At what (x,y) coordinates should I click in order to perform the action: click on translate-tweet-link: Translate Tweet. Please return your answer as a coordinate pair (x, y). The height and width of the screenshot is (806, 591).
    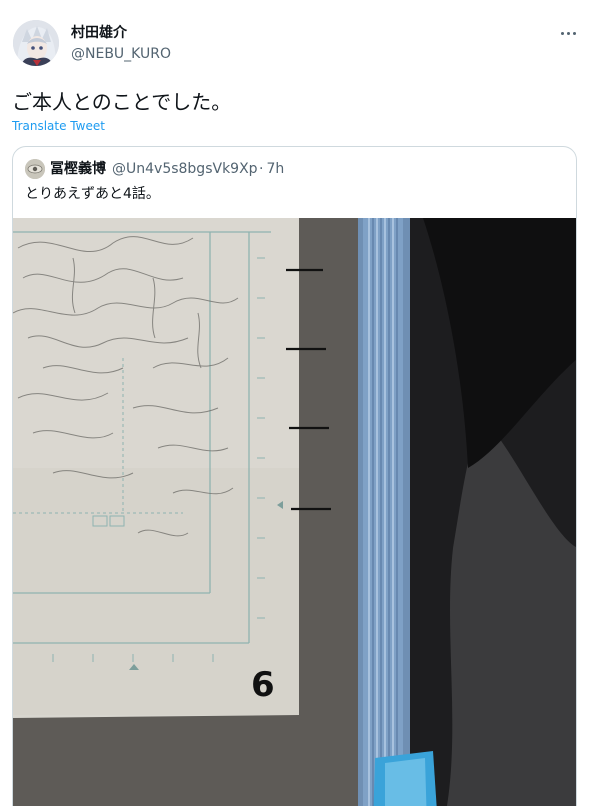
    Looking at the image, I should click on (58, 126).